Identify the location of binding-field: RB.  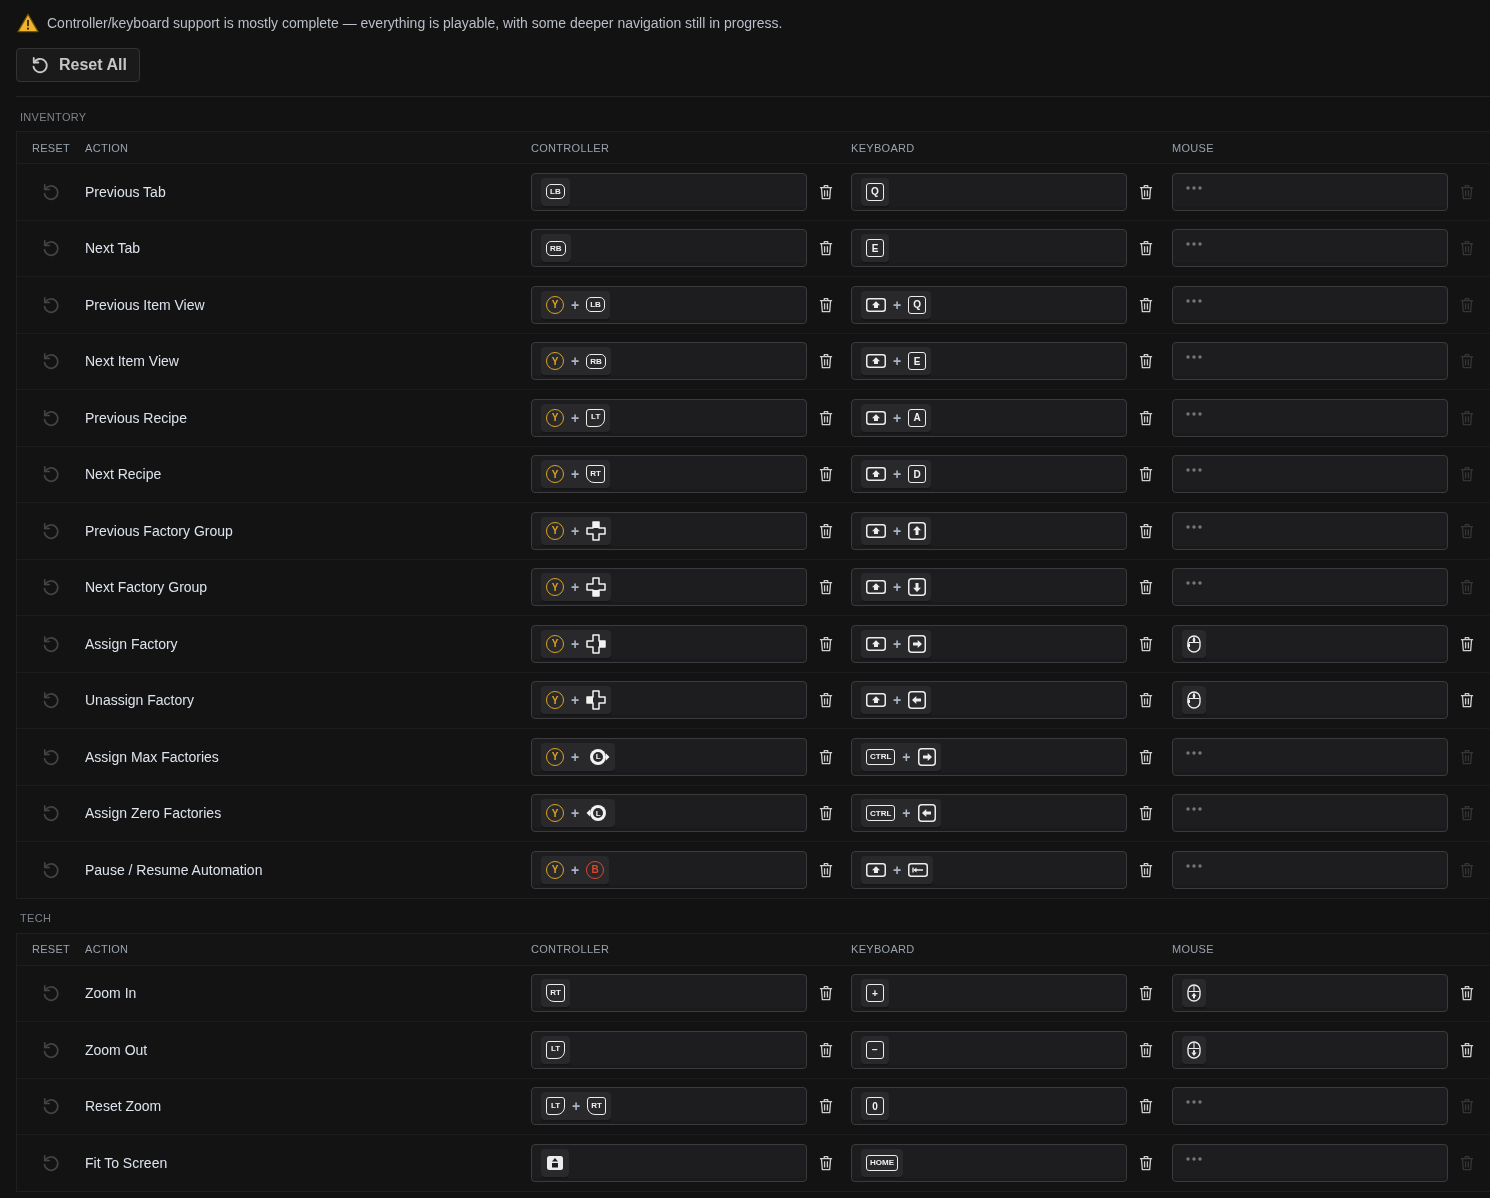
(669, 248).